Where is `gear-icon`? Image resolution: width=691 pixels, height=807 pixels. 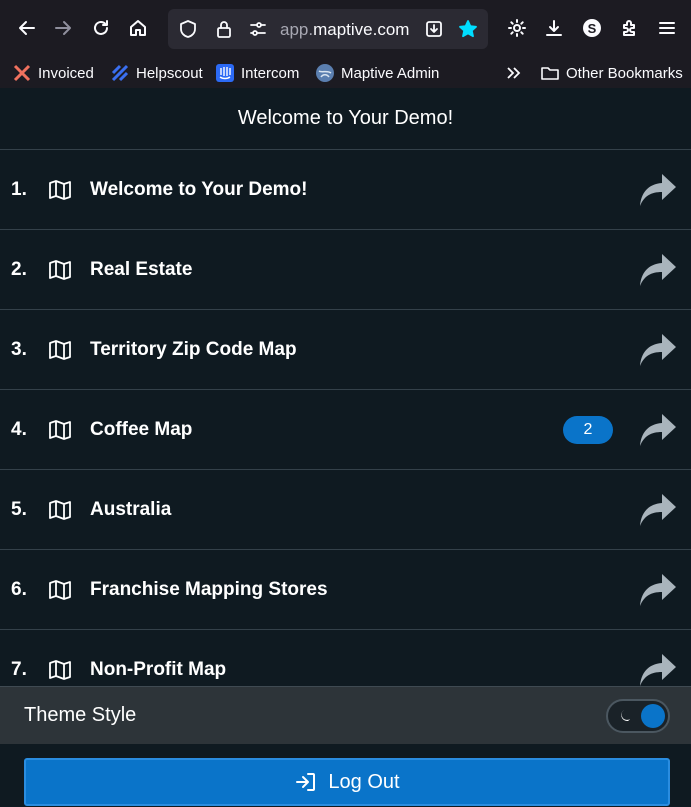 gear-icon is located at coordinates (517, 28).